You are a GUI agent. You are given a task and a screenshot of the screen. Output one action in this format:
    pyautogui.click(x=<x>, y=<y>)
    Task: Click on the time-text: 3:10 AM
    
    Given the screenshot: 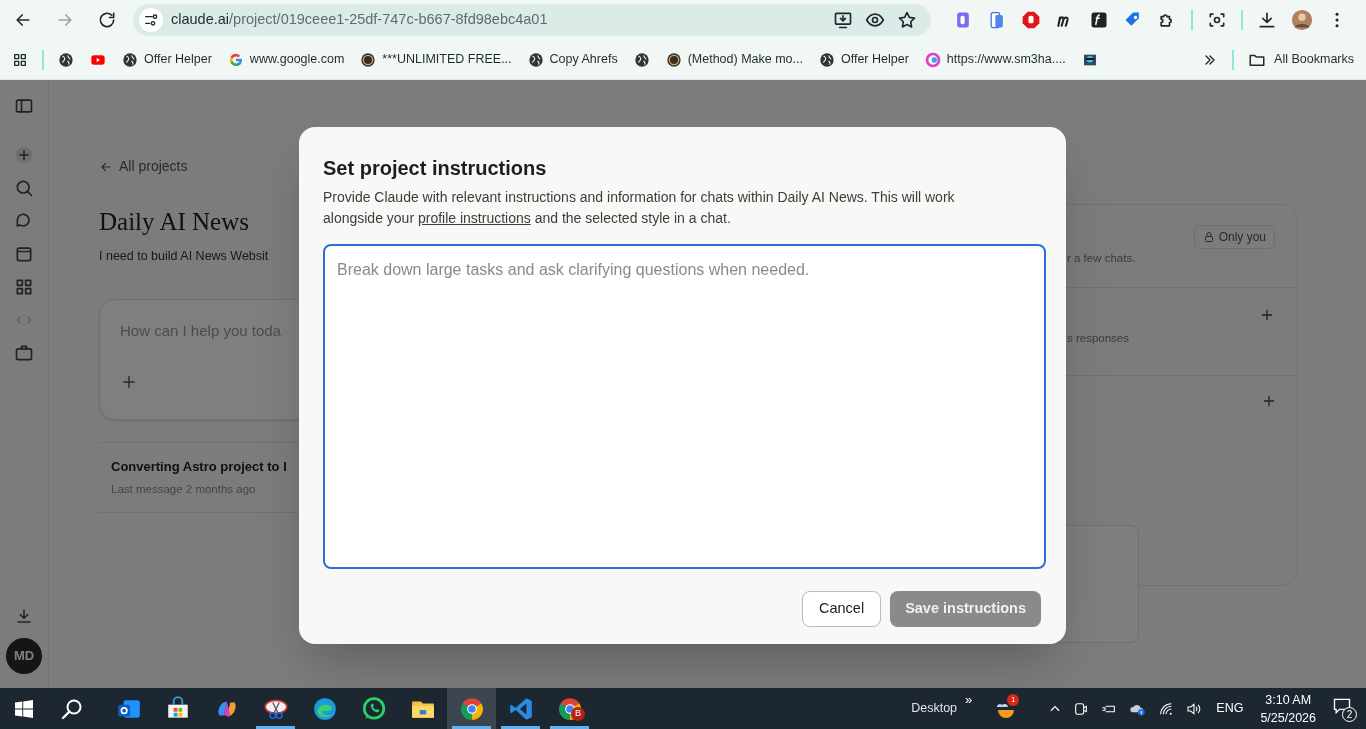 What is the action you would take?
    pyautogui.click(x=1288, y=700)
    